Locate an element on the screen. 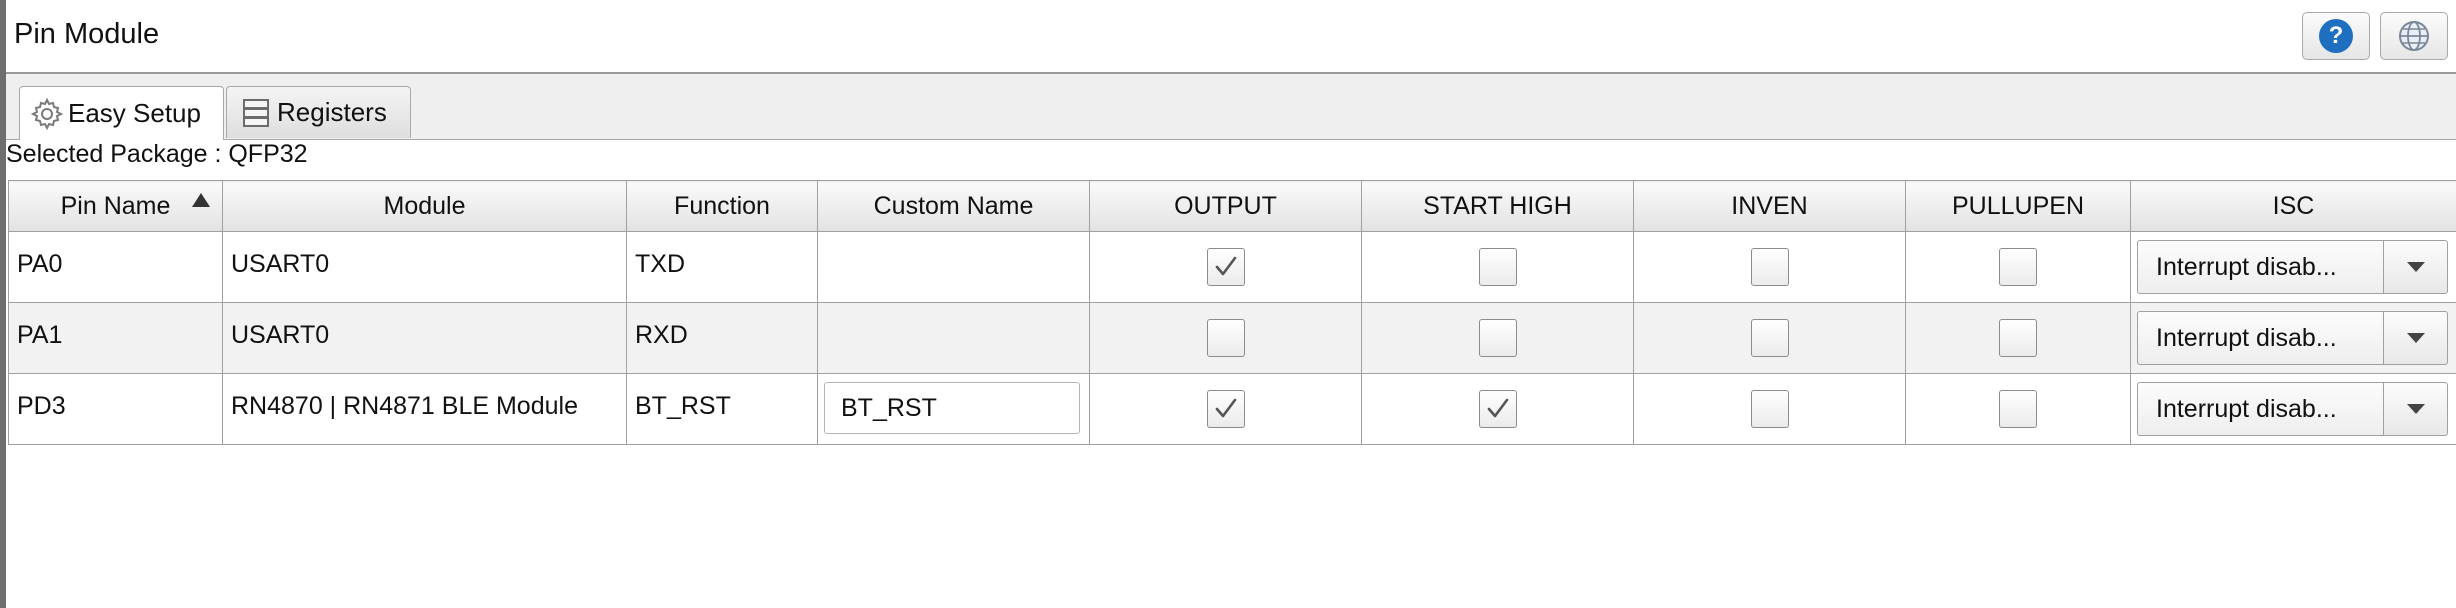 This screenshot has width=2456, height=608. help-button: ? is located at coordinates (2336, 36).